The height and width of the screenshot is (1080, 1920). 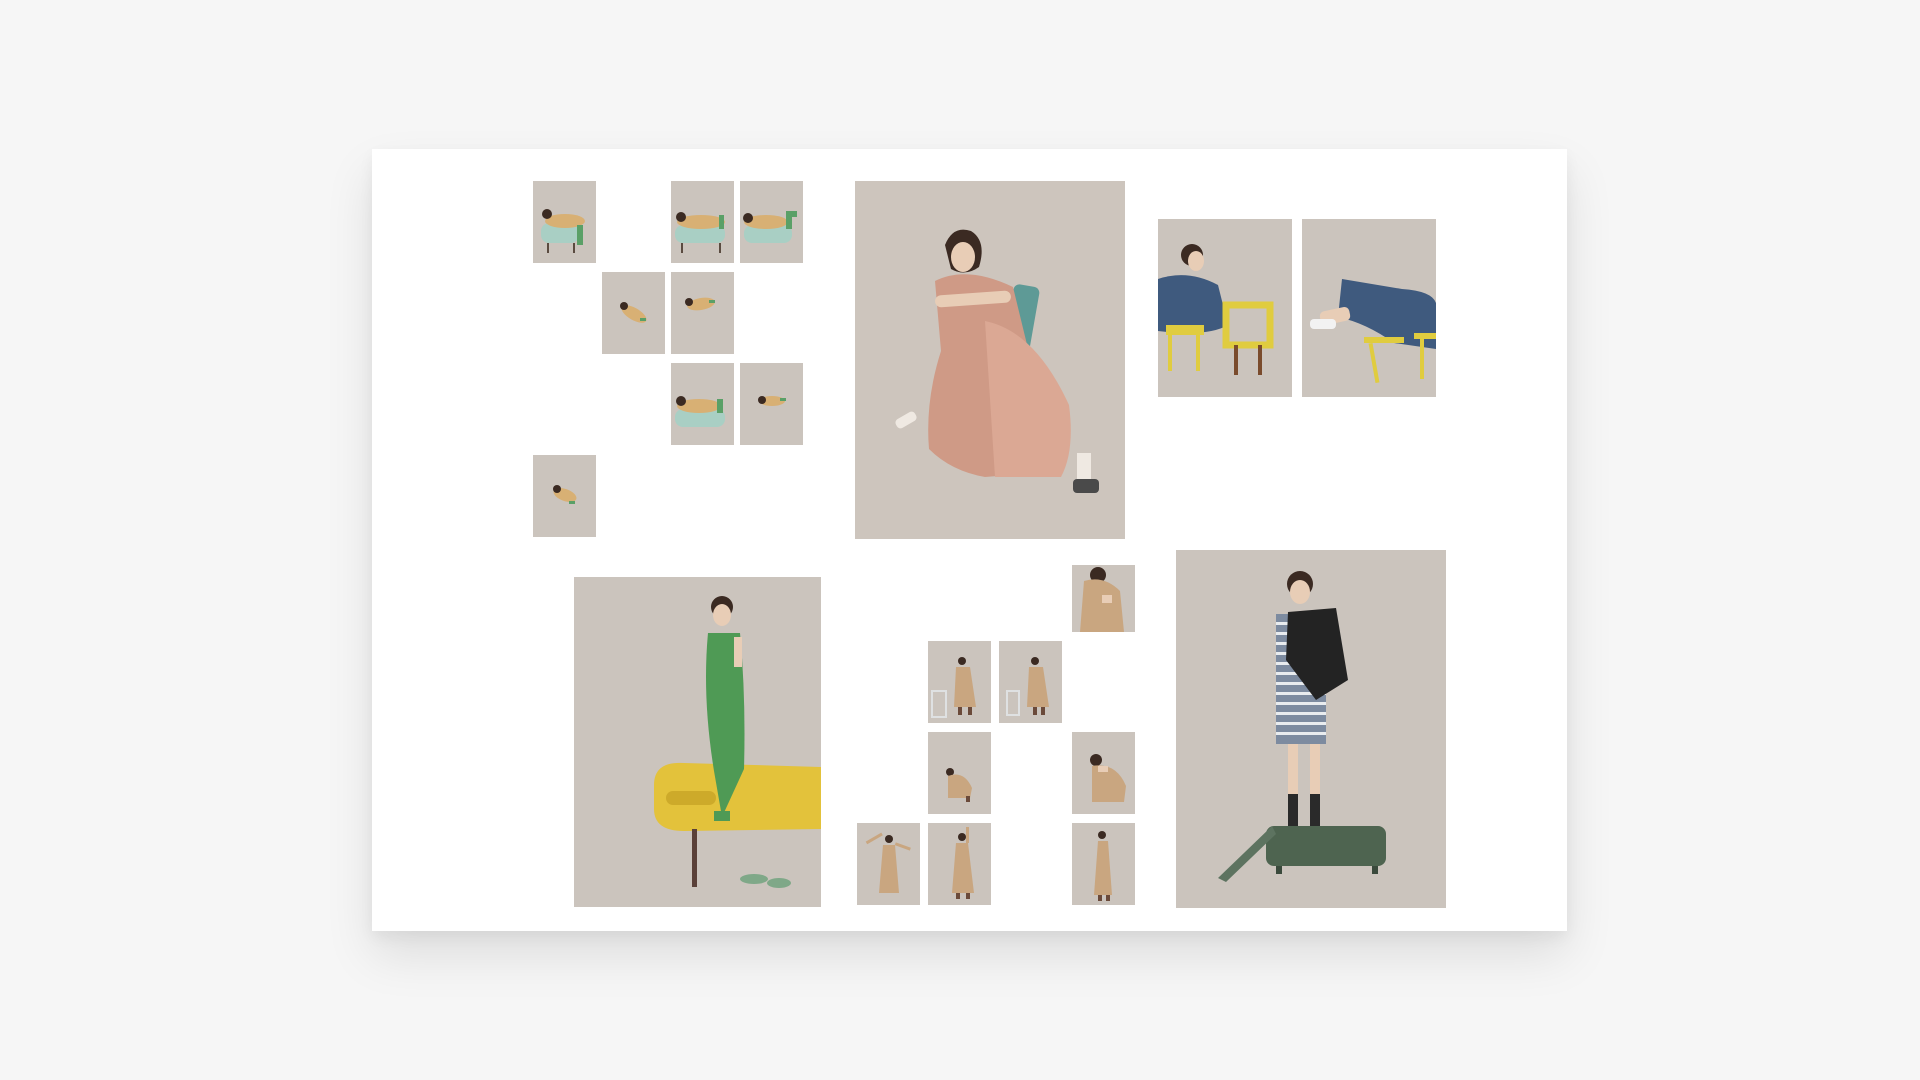 I want to click on photo-denim-lying-chairs, so click(x=1369, y=308).